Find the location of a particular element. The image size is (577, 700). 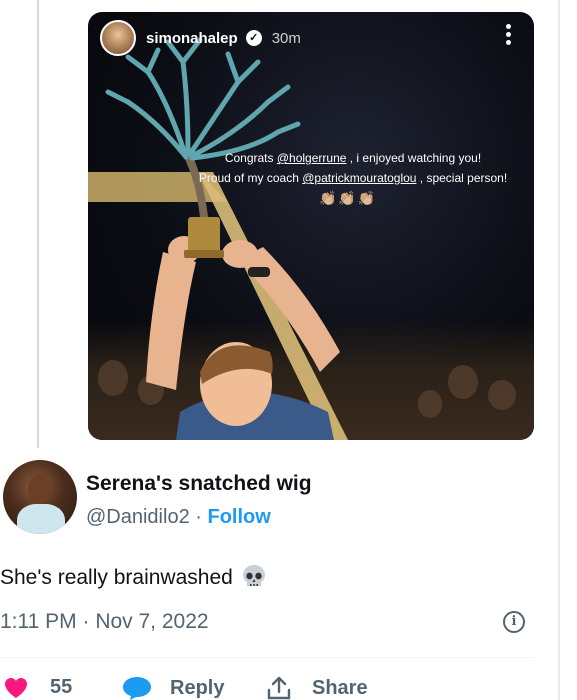

reply-label: Reply is located at coordinates (197, 687).